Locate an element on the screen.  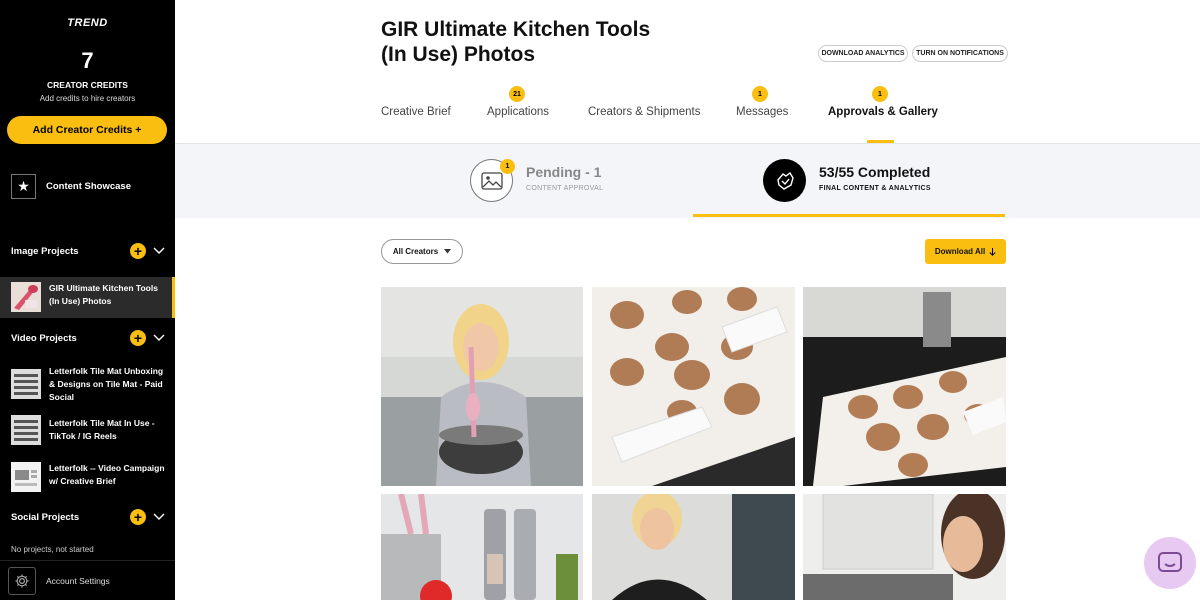
pending-badge: 1 is located at coordinates (507, 166).